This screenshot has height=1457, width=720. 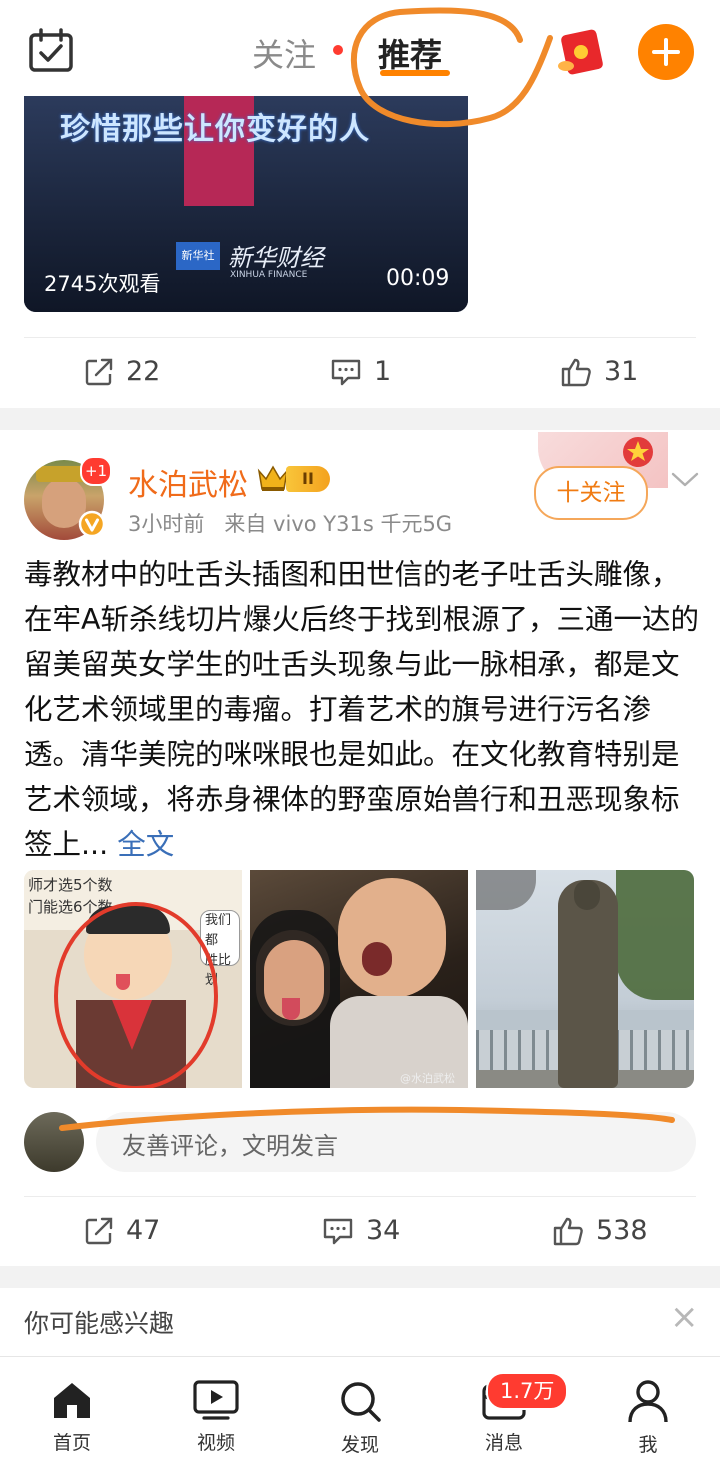 I want to click on xinhua-logo: 新华社, so click(x=198, y=256).